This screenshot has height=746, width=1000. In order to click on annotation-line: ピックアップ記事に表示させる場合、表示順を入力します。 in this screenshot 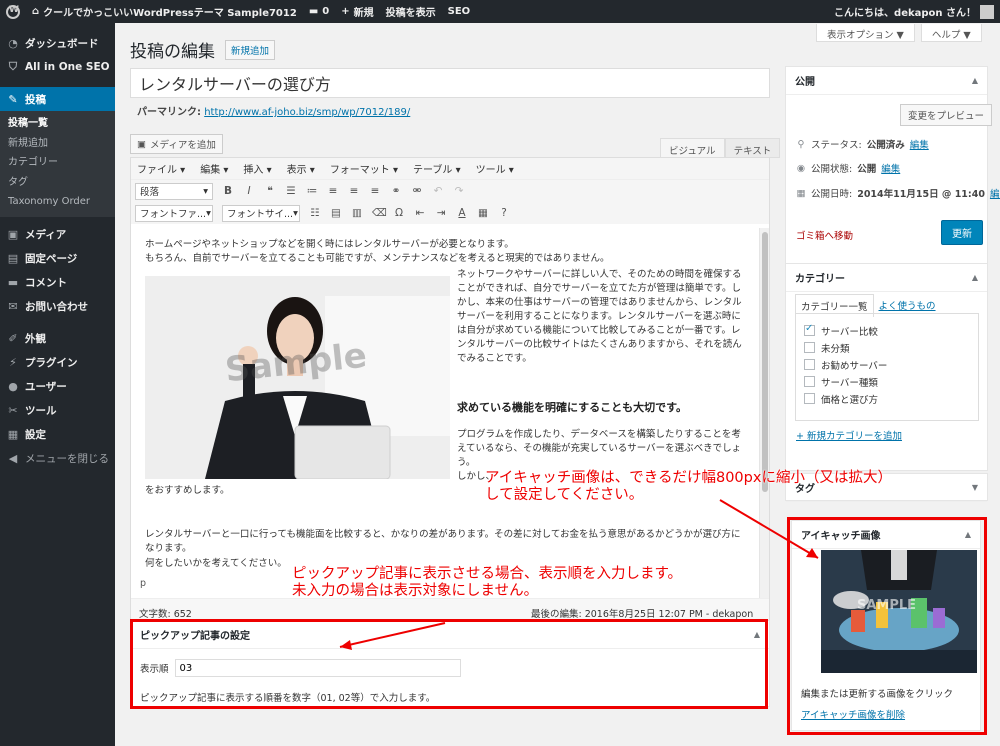, I will do `click(487, 574)`.